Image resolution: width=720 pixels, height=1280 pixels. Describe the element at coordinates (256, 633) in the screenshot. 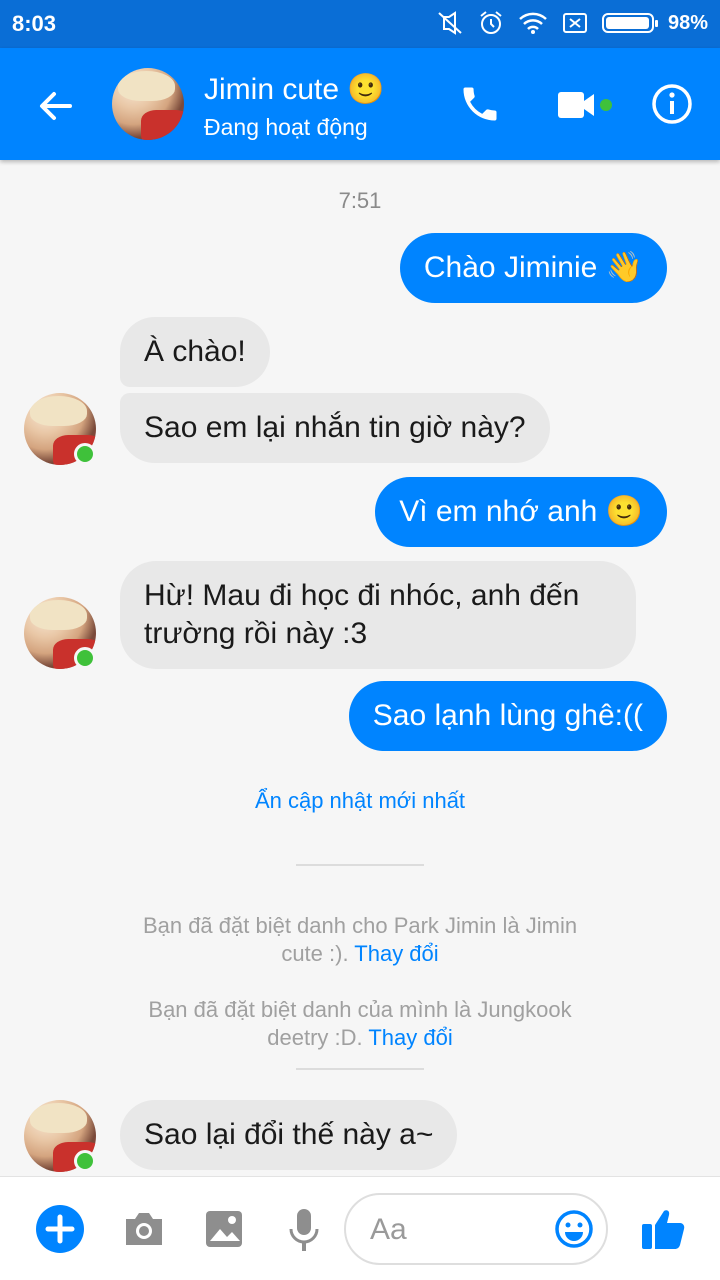

I see `message-line: trường rồi này :3` at that location.